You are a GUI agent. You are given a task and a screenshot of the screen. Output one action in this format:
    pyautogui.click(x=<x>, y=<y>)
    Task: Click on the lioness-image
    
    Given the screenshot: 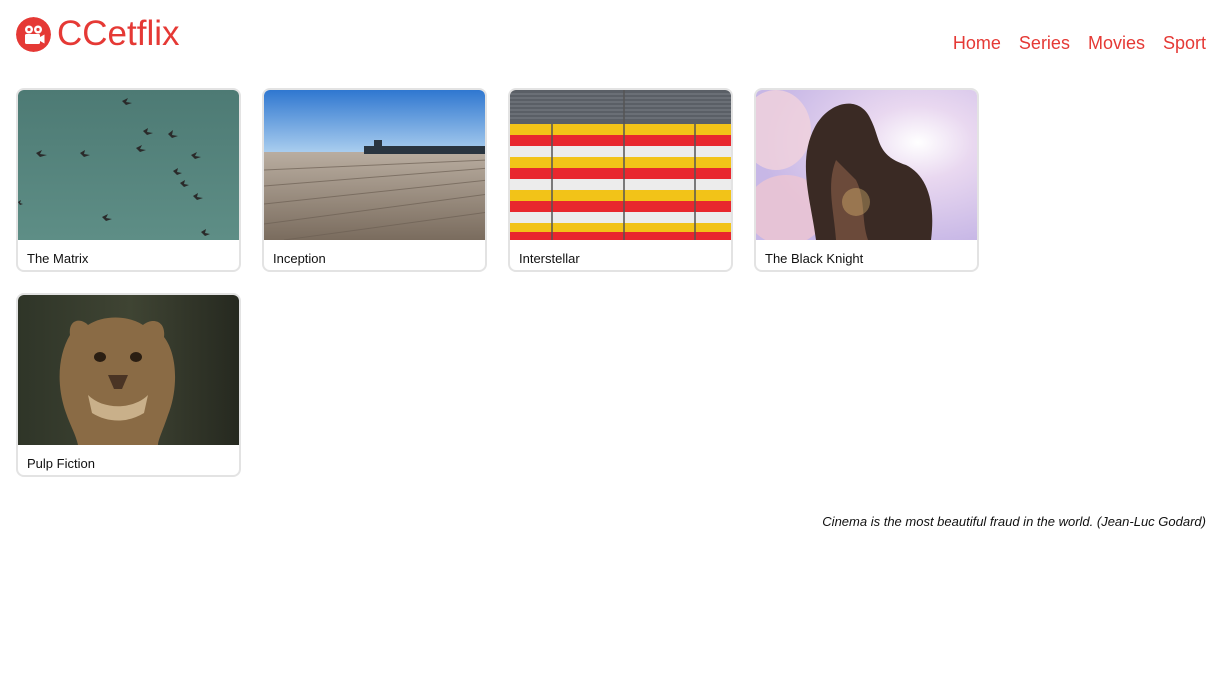 What is the action you would take?
    pyautogui.click(x=128, y=370)
    